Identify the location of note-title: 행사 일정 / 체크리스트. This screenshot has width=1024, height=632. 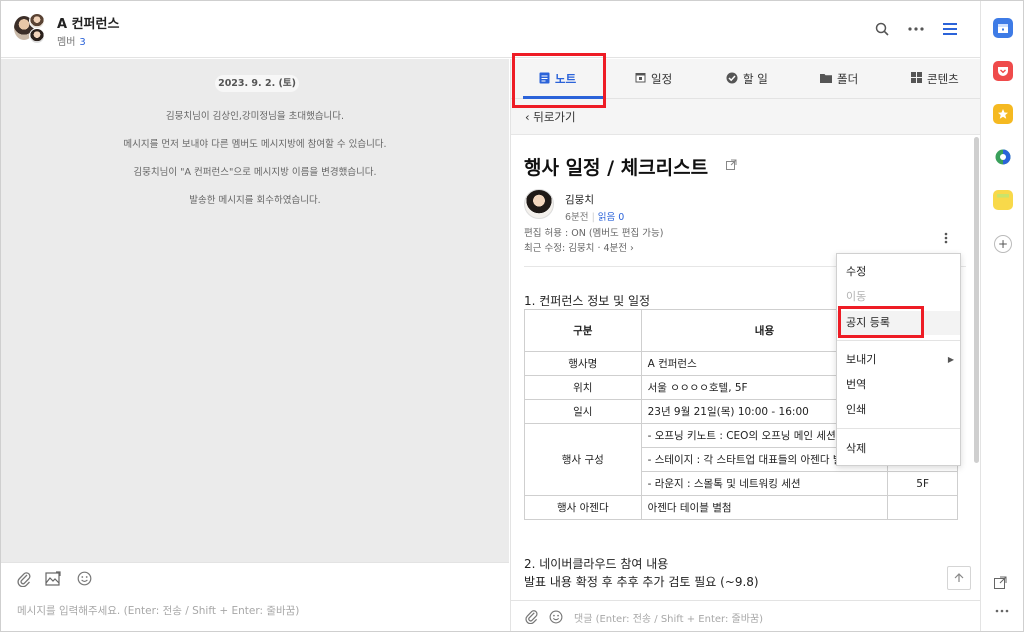
(616, 168).